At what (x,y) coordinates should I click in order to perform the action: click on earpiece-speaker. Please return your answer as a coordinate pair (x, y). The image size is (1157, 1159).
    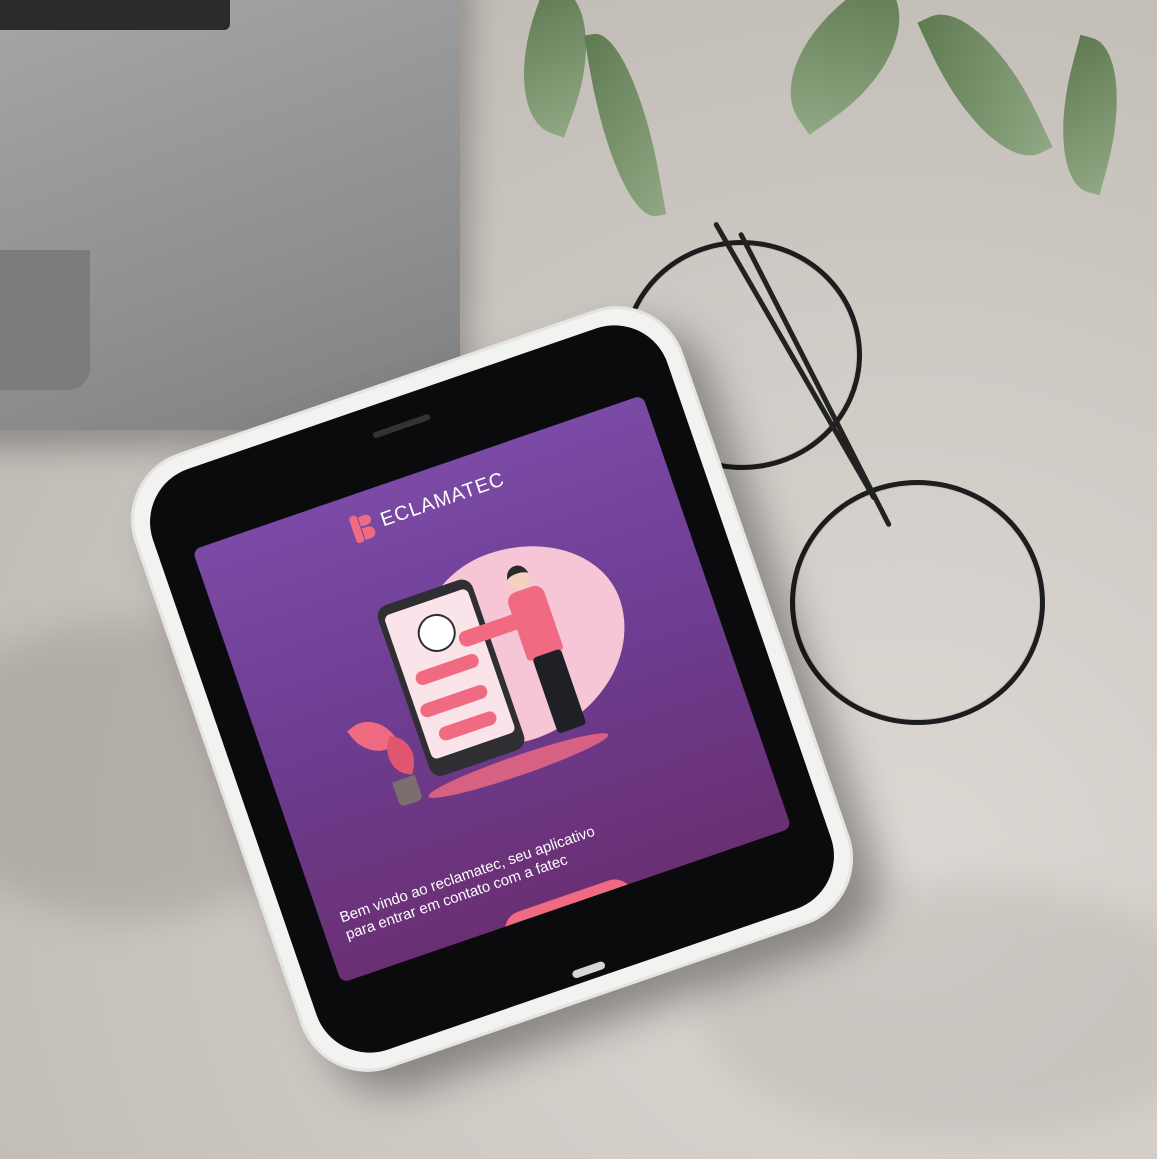
    Looking at the image, I should click on (401, 426).